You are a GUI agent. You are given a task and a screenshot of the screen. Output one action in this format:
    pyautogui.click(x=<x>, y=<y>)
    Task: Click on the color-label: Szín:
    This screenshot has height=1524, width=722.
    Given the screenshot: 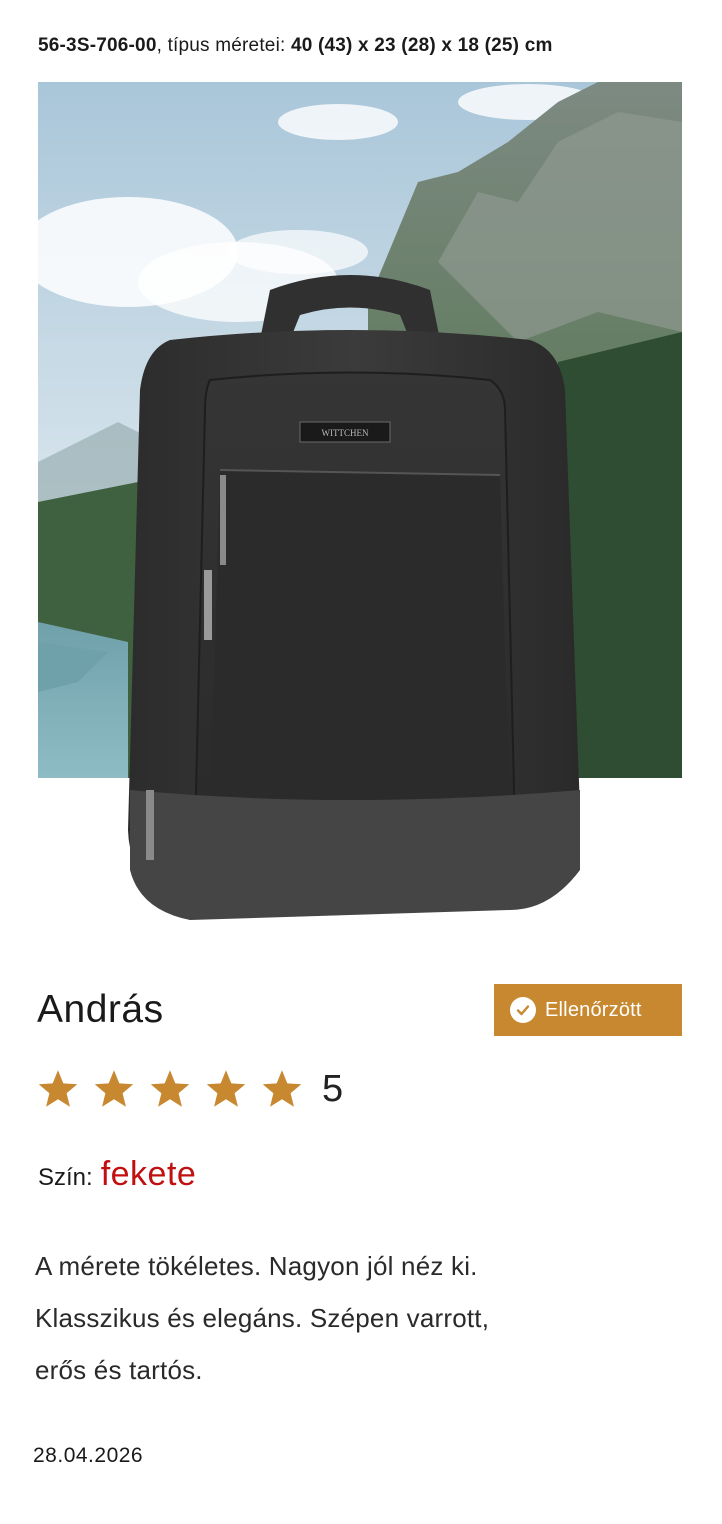 What is the action you would take?
    pyautogui.click(x=65, y=1177)
    